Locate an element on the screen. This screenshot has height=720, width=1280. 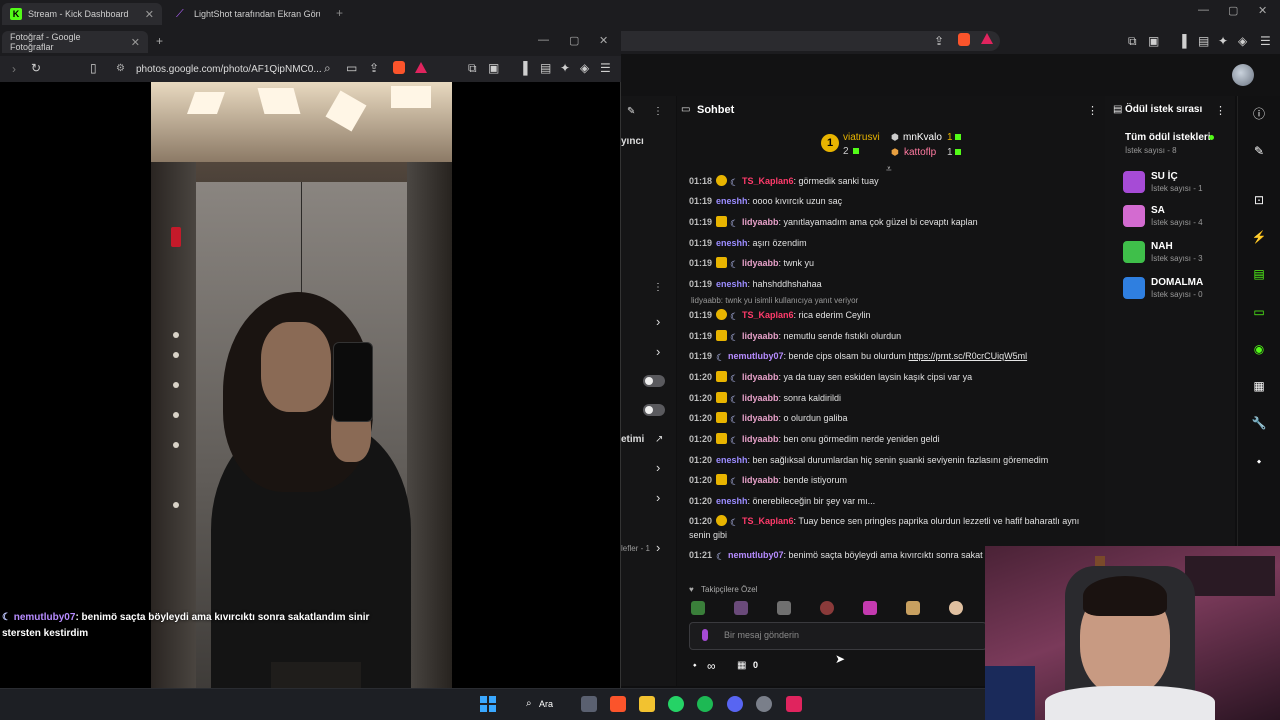
all-rewards-label: Tüm ödül istekleri is located at coordinates (1168, 137).